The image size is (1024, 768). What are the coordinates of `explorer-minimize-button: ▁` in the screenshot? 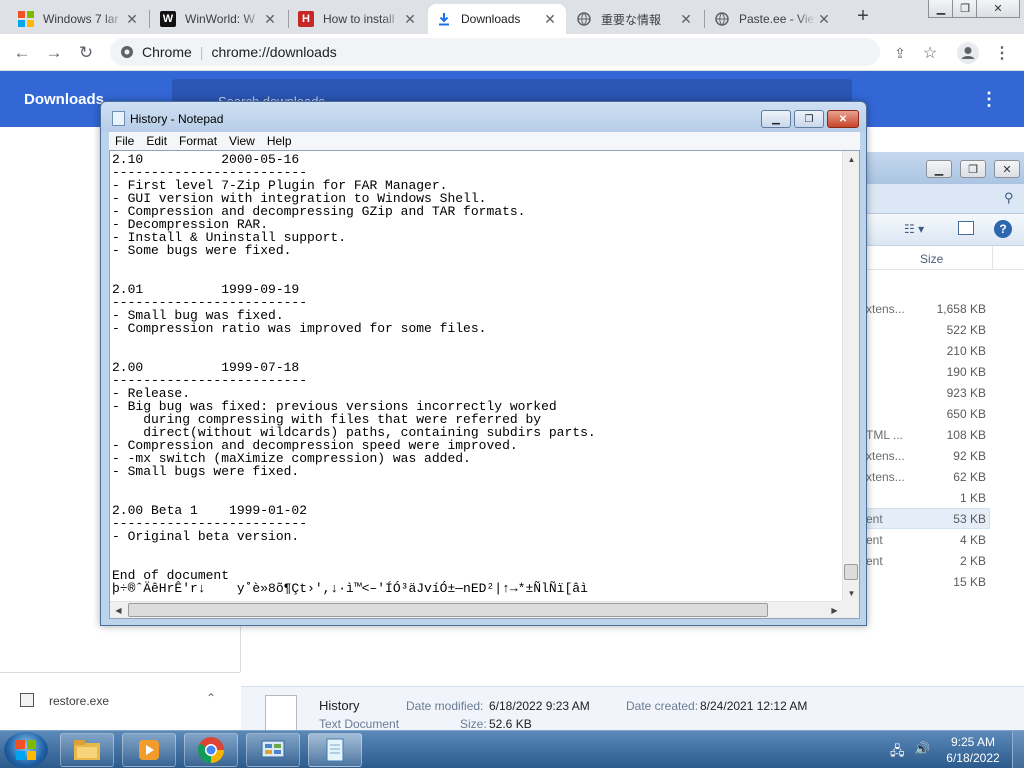 It's located at (939, 169).